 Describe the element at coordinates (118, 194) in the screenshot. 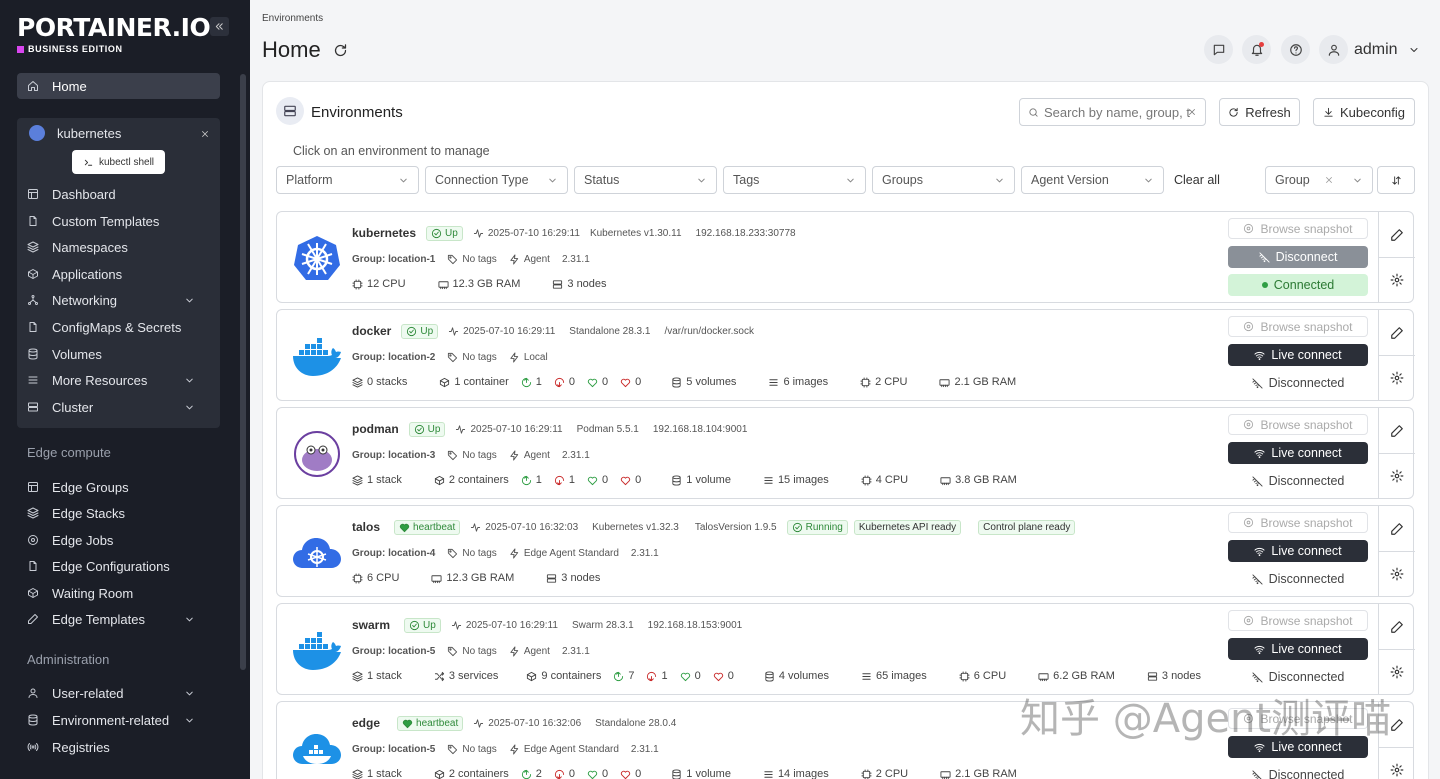

I see `sidebar-item-dashboard: Dashboard` at that location.